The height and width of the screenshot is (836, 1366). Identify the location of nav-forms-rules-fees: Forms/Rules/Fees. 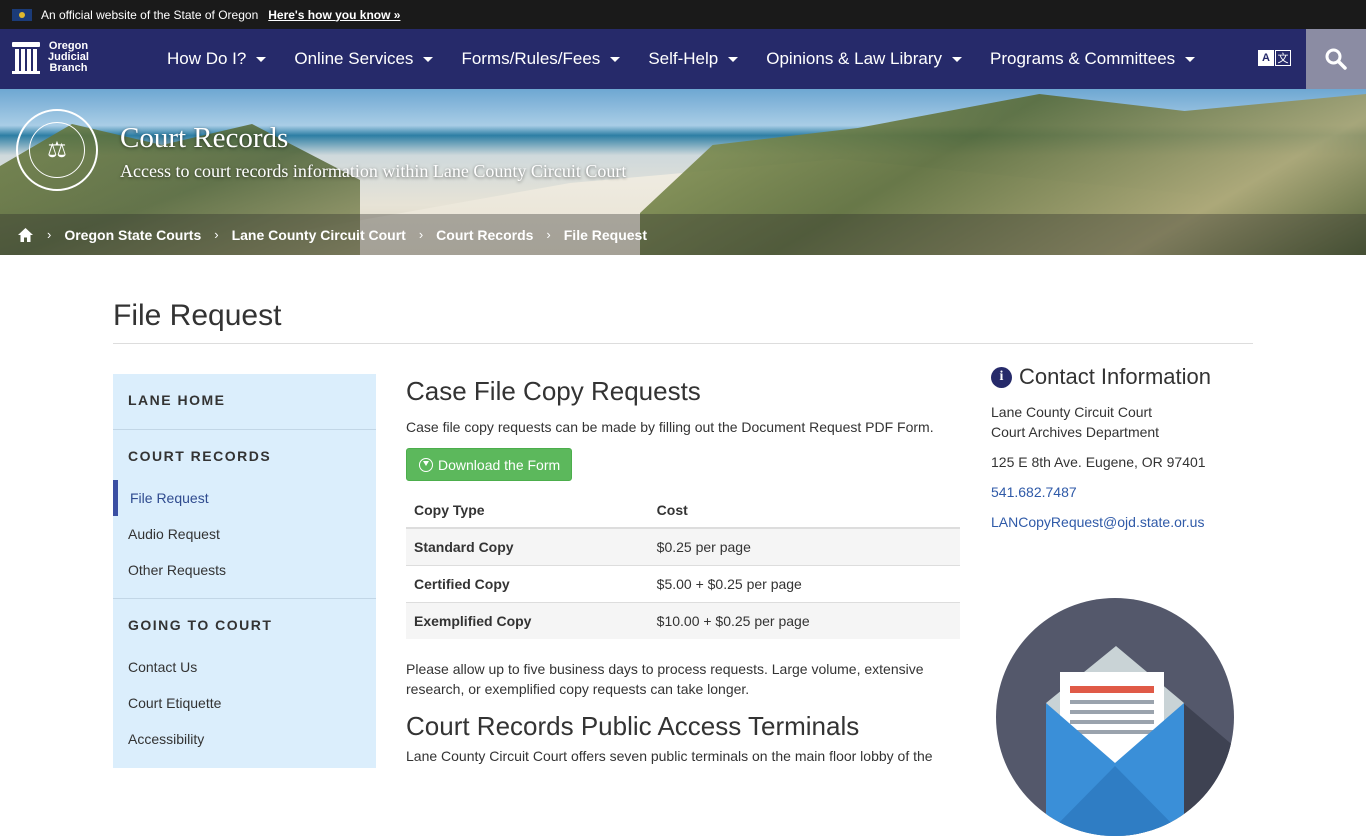
(541, 59).